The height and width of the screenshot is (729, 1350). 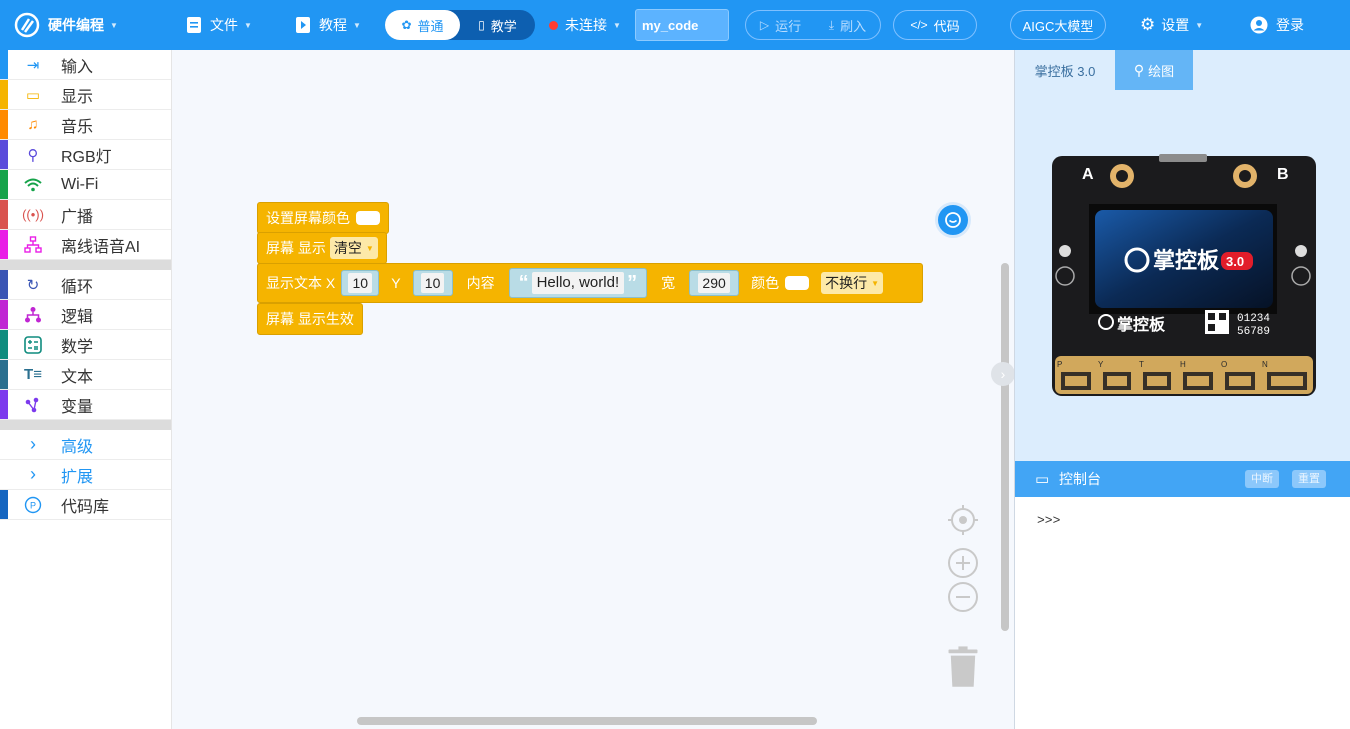 I want to click on clear-dropdown: 清空 ▼, so click(x=353, y=248).